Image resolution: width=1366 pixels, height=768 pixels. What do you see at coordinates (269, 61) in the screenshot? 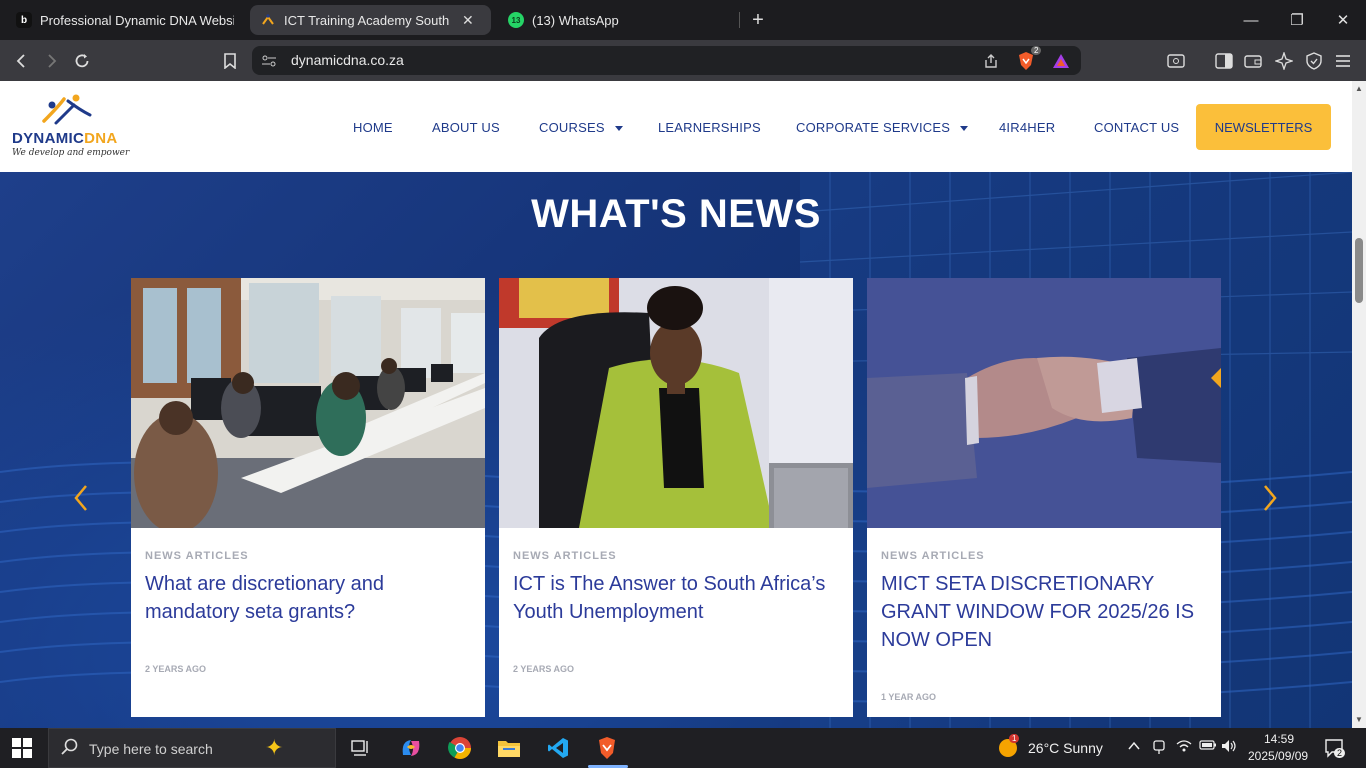
I see `site-settings-icon` at bounding box center [269, 61].